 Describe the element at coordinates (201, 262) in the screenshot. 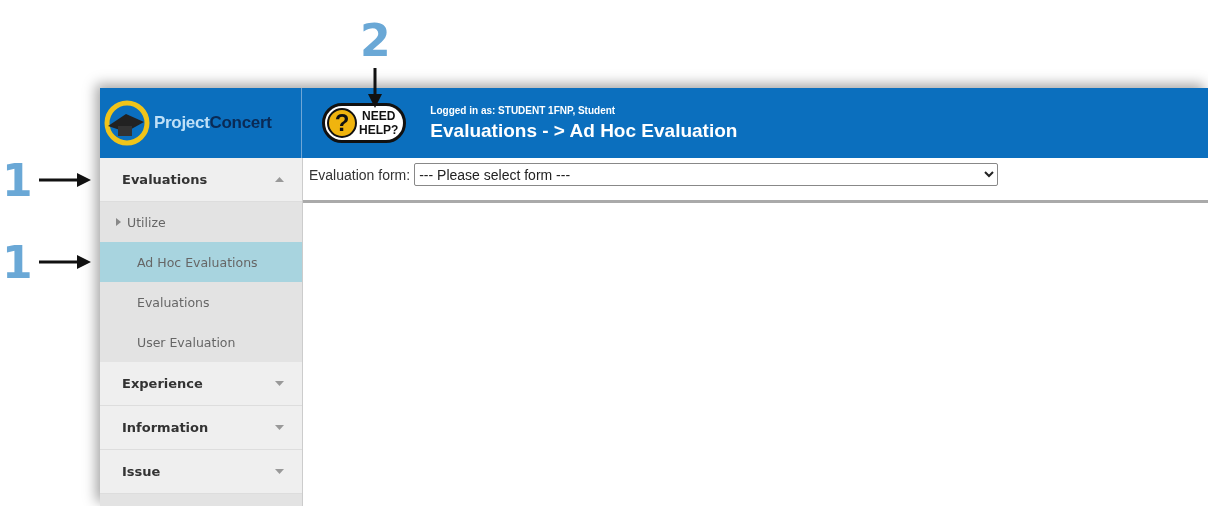

I see `sidebar-item: Ad Hoc Evaluations` at that location.